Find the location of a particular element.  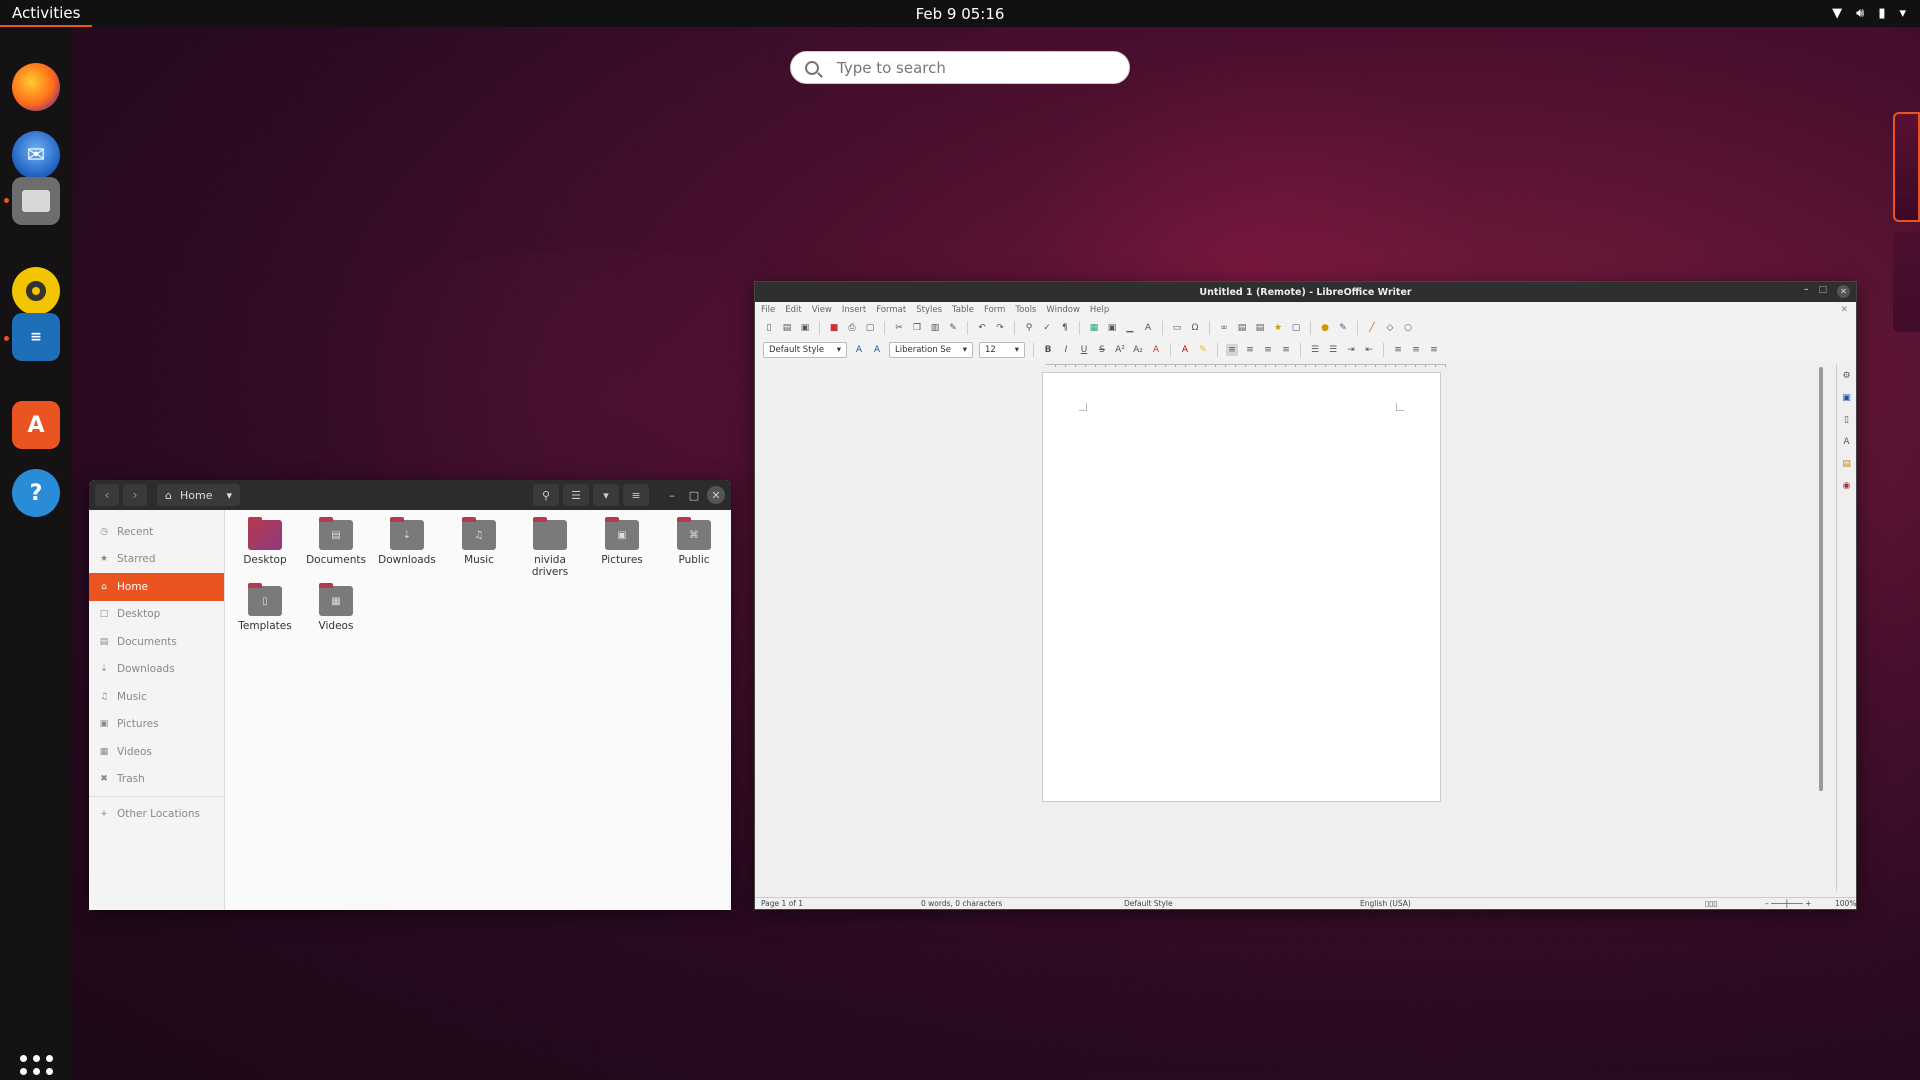

folder-item: nivida drivers is located at coordinates (550, 547).